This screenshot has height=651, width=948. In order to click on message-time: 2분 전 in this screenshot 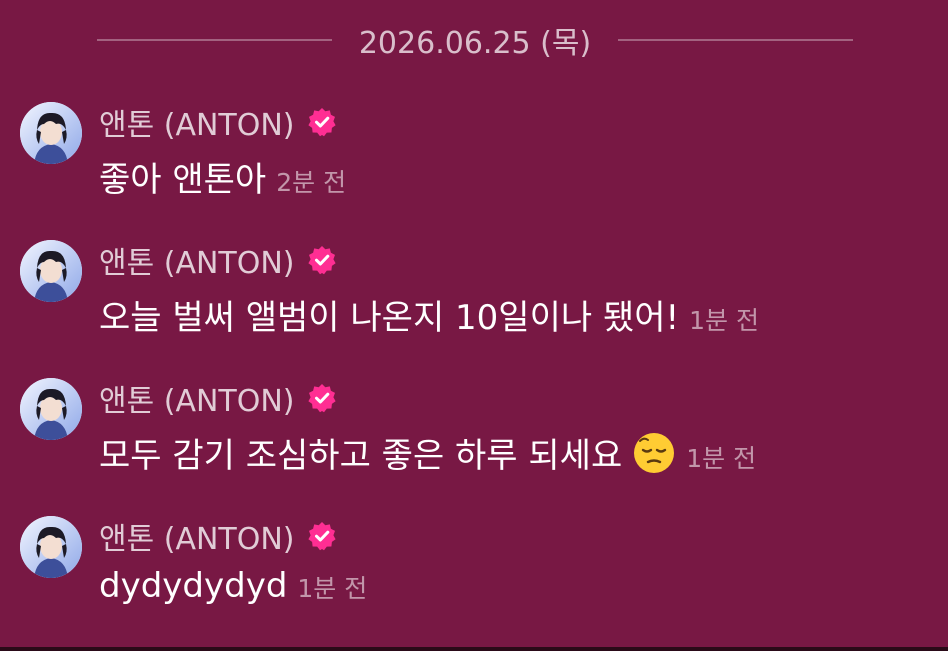, I will do `click(311, 182)`.